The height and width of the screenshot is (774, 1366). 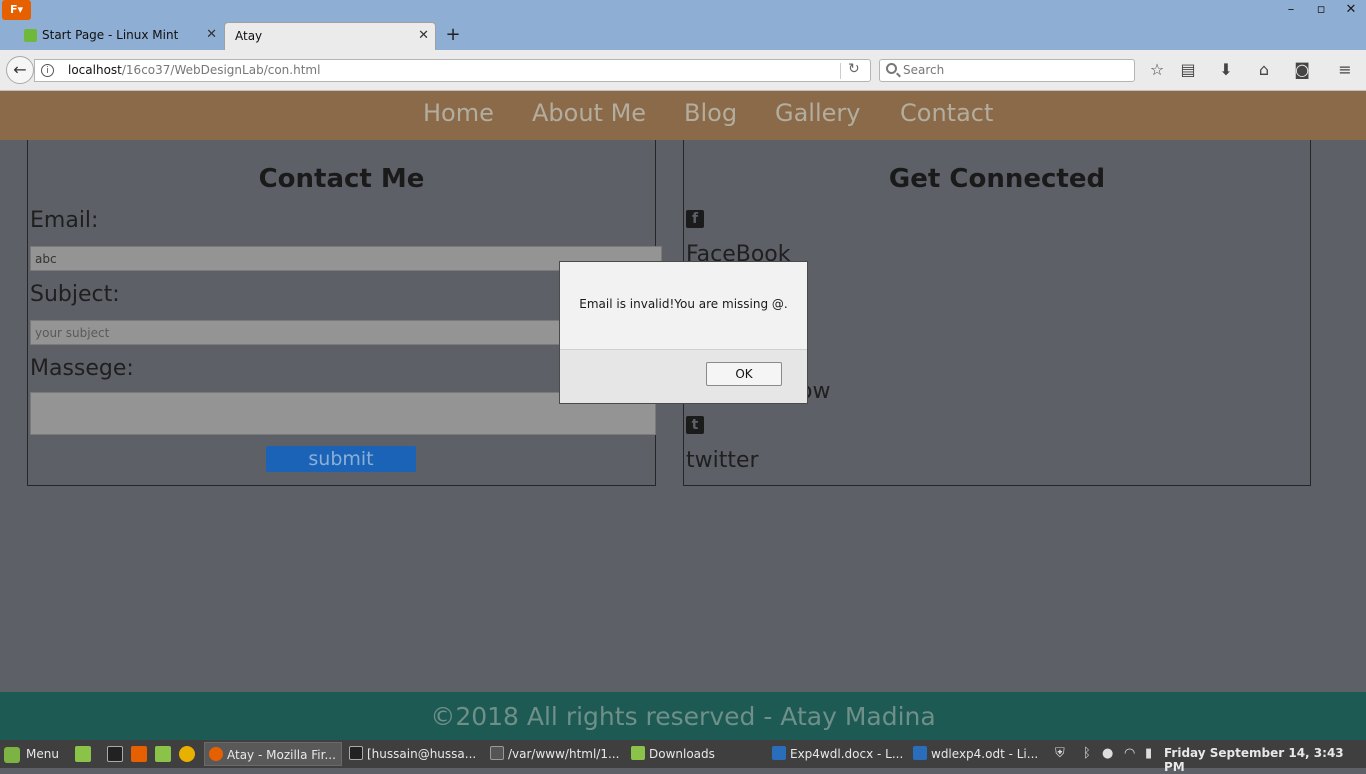 What do you see at coordinates (1345, 70) in the screenshot?
I see `hamburger-menu-icon: ≡` at bounding box center [1345, 70].